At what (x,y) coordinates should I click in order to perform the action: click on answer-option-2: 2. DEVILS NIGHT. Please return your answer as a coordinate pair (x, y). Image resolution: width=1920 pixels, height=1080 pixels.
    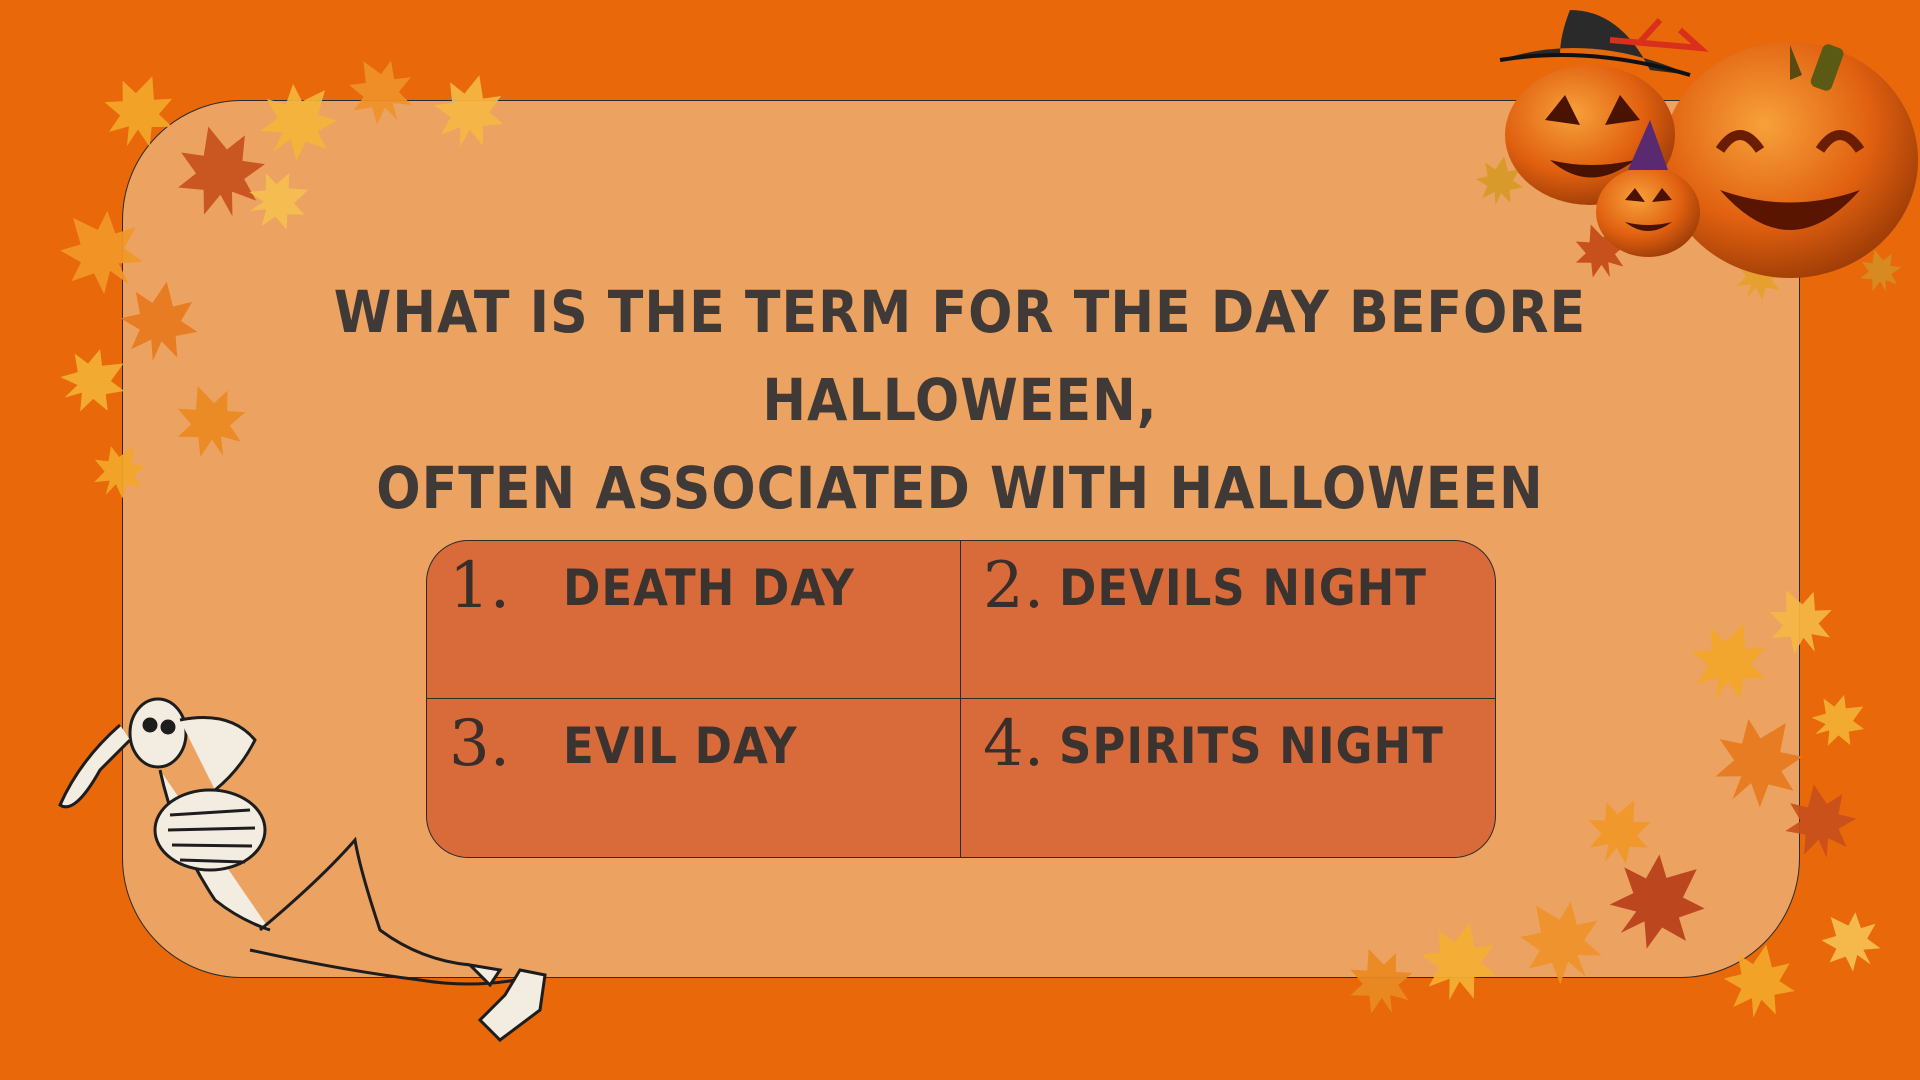
    Looking at the image, I should click on (1228, 620).